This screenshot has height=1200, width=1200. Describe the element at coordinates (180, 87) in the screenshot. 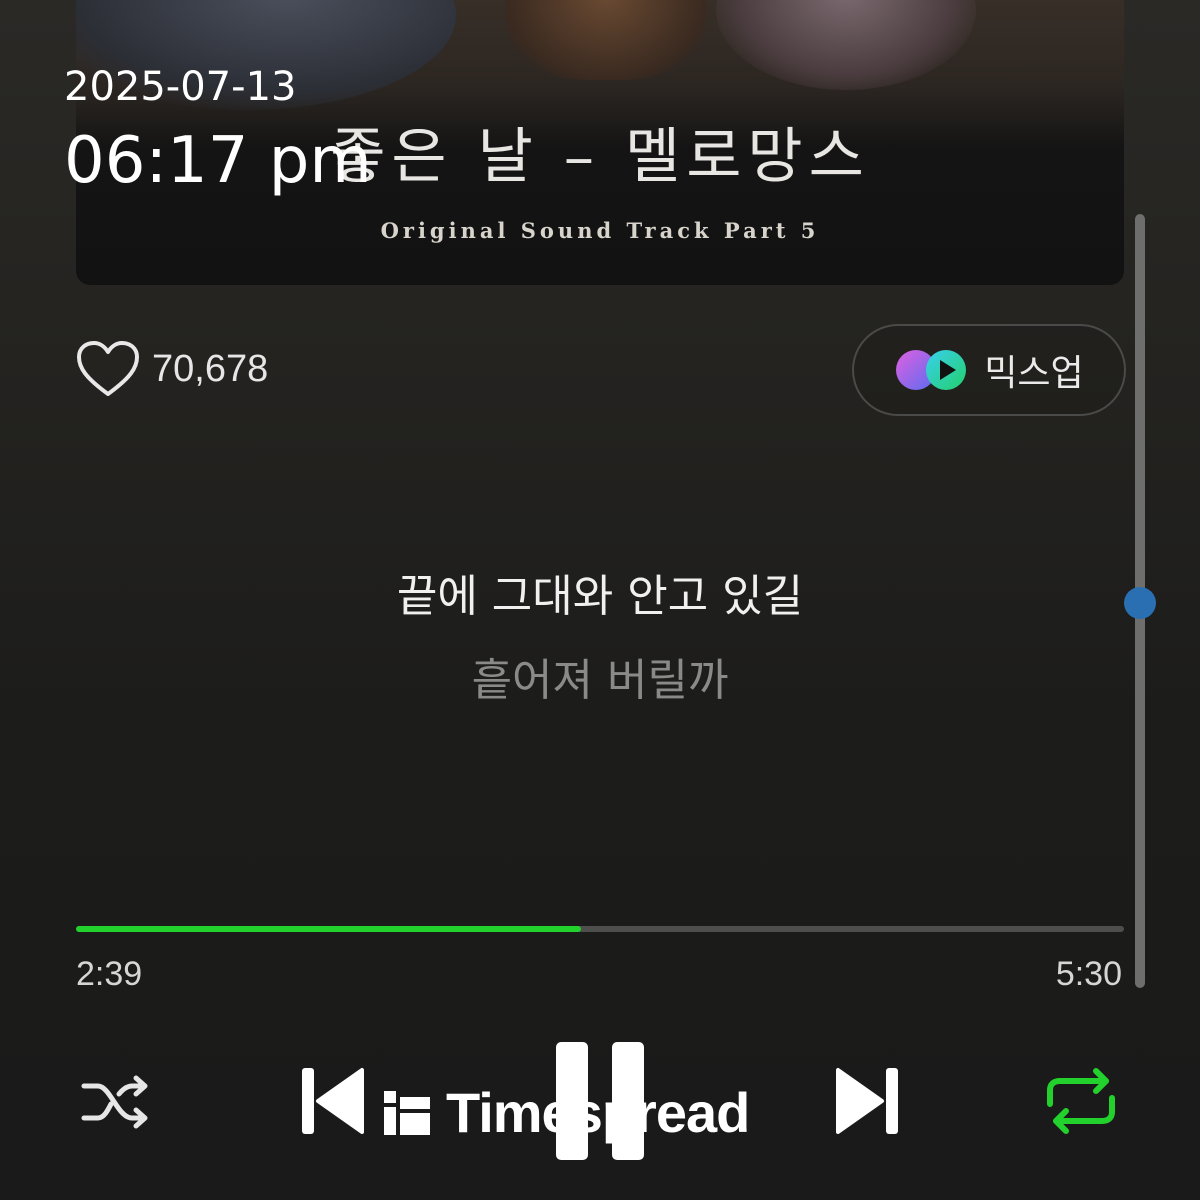

I see `overlay-date: 2025-07-13` at that location.